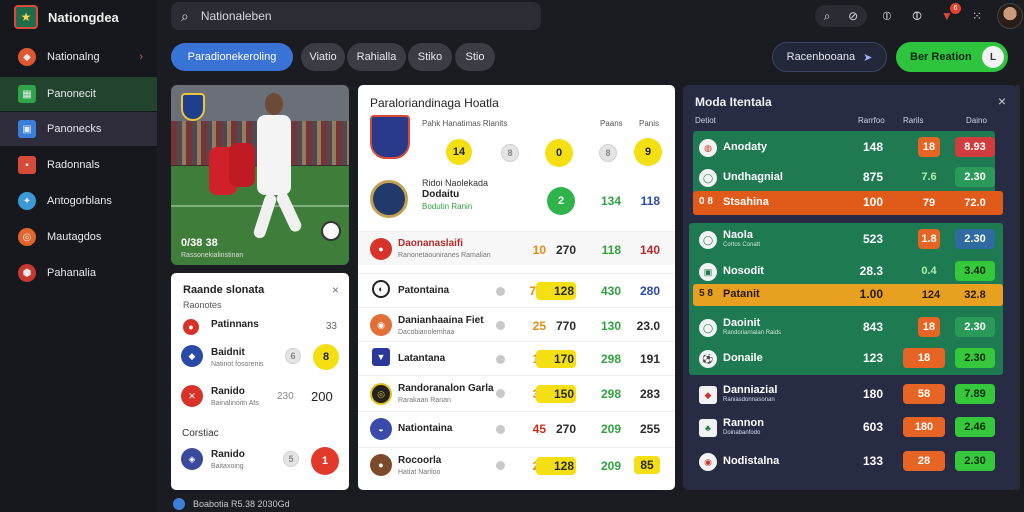 This screenshot has height=512, width=1024. Describe the element at coordinates (841, 16) in the screenshot. I see `search-toggle: ⌕ ⊘` at that location.